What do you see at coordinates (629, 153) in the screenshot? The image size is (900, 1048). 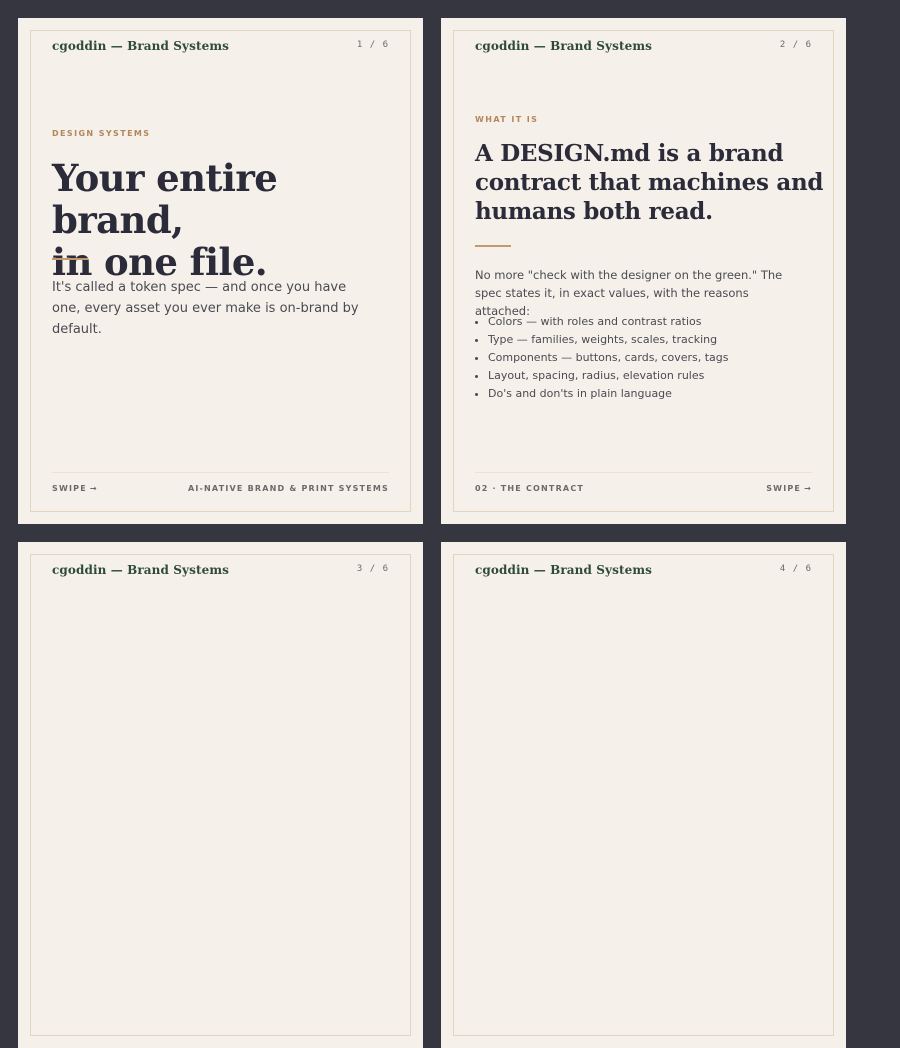 I see `headline-line-1: A DESIGN.md is a brand` at bounding box center [629, 153].